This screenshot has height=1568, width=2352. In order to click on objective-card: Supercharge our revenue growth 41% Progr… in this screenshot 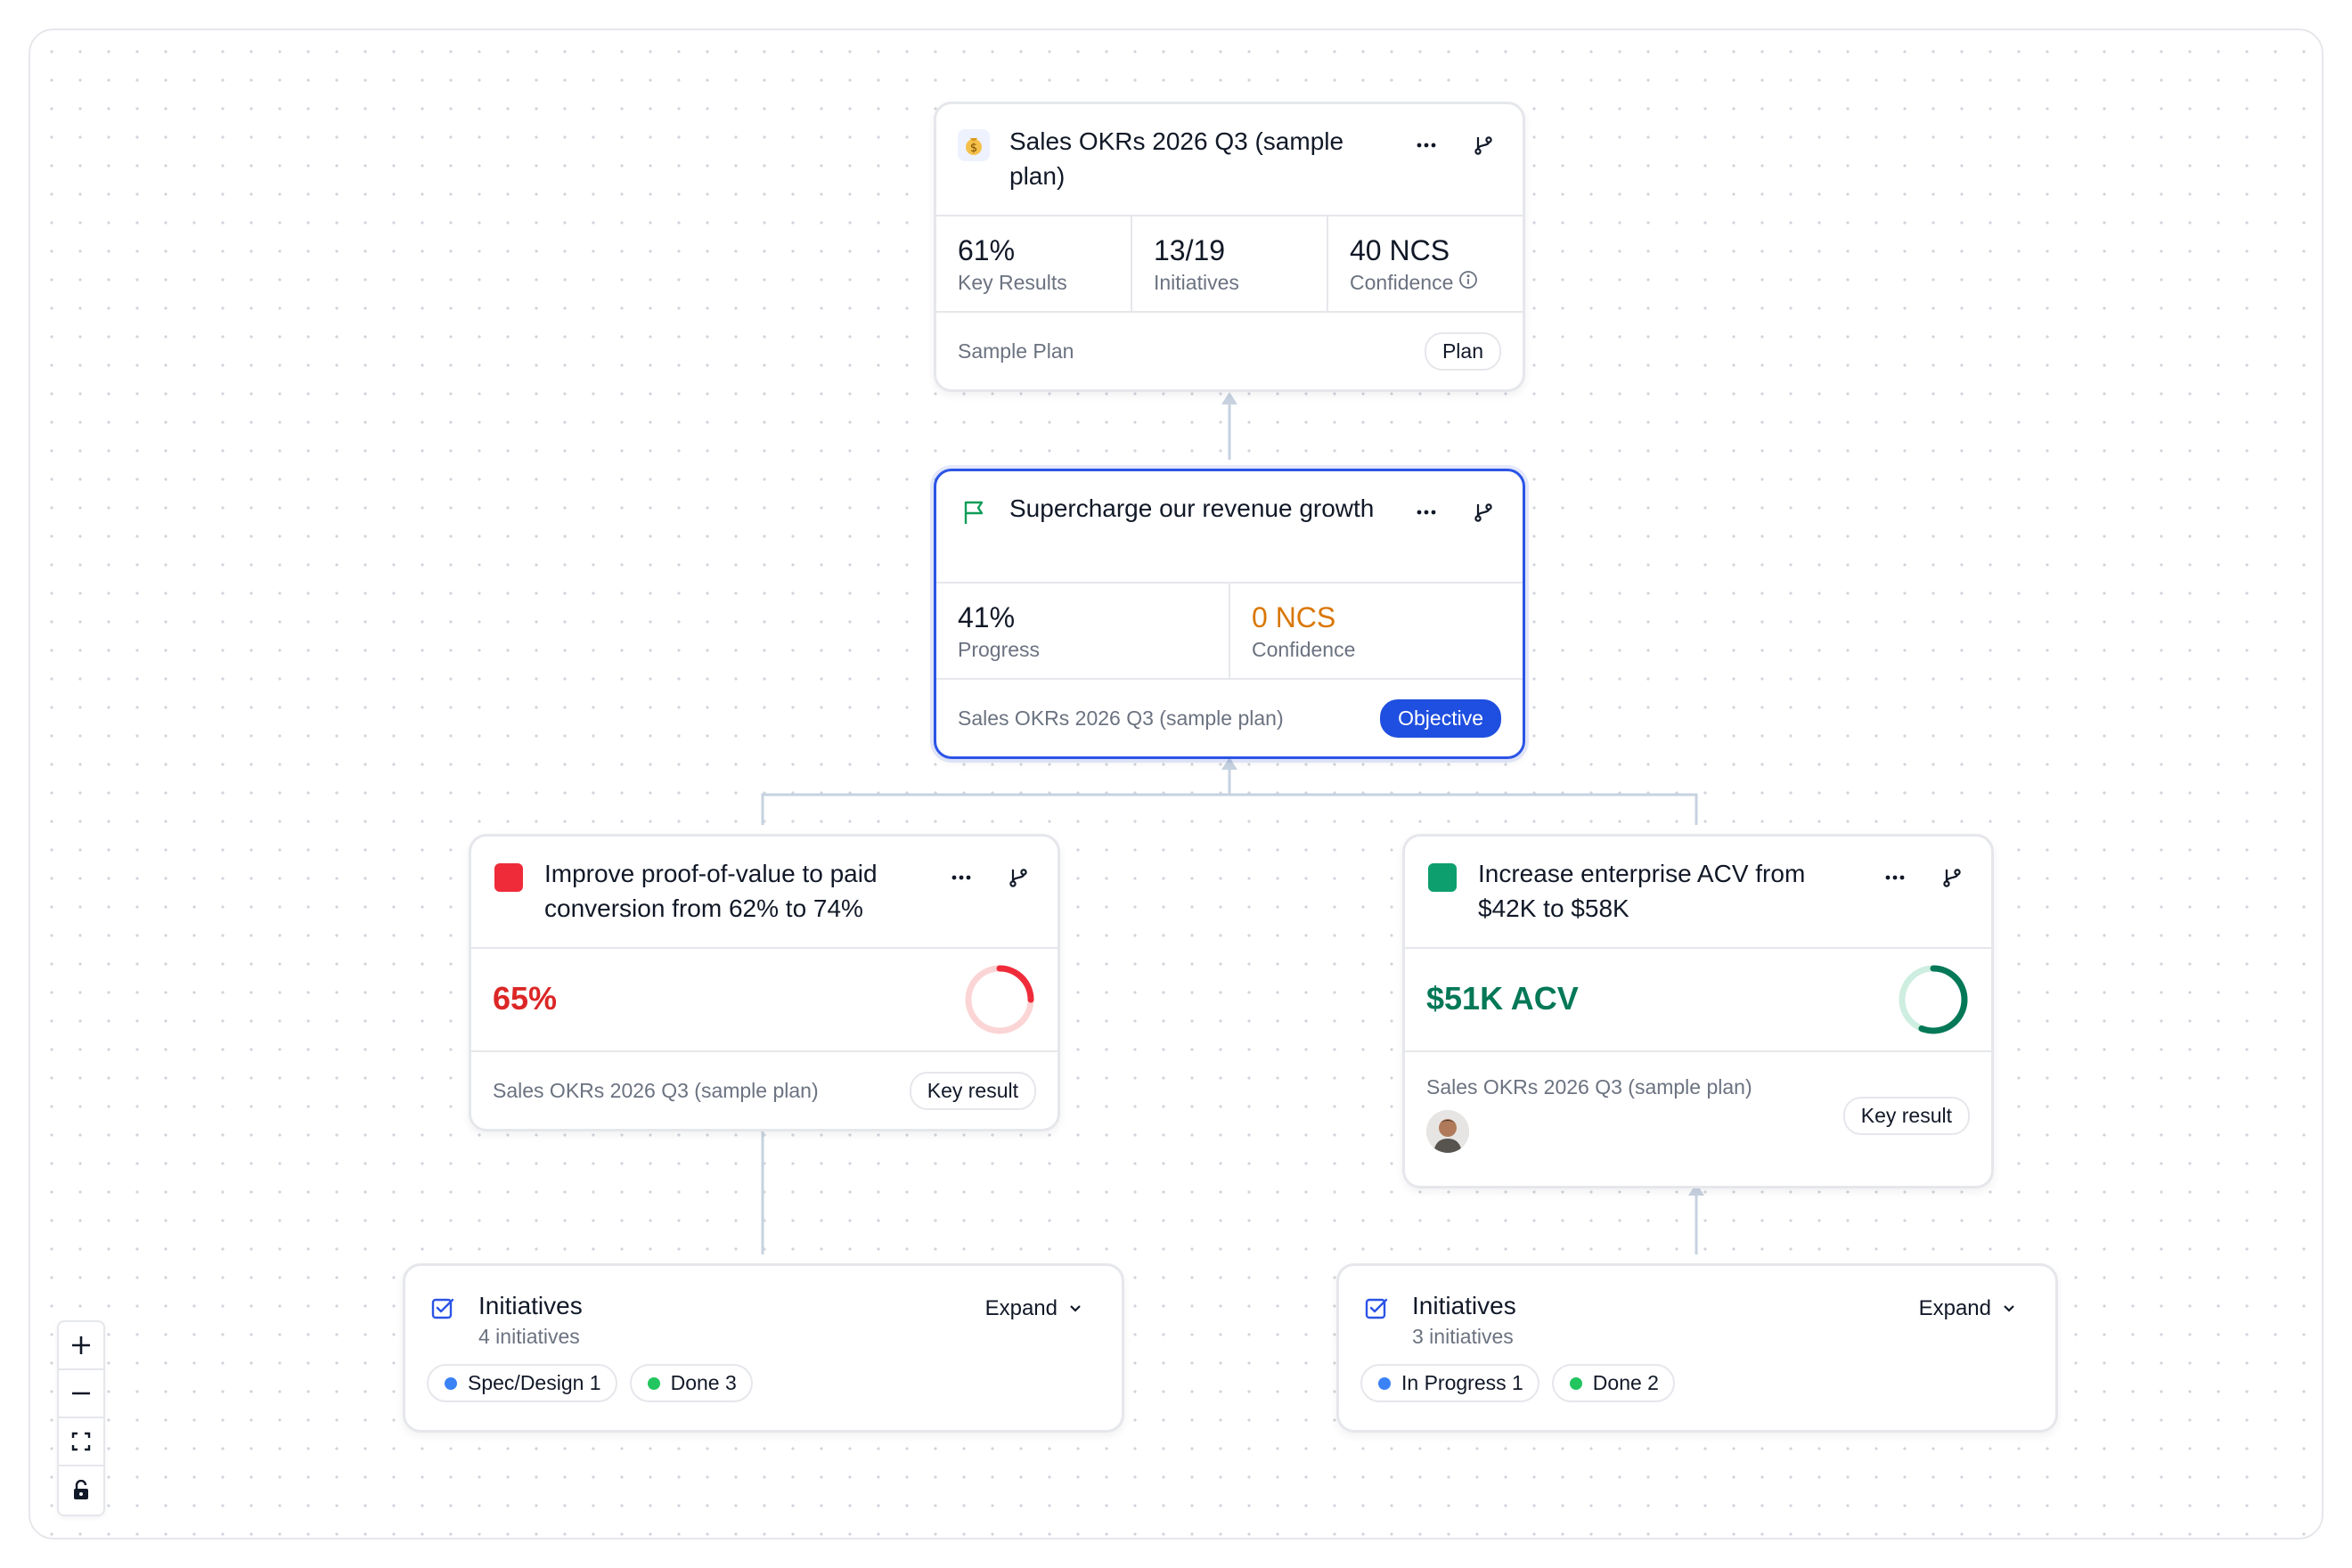, I will do `click(1229, 614)`.